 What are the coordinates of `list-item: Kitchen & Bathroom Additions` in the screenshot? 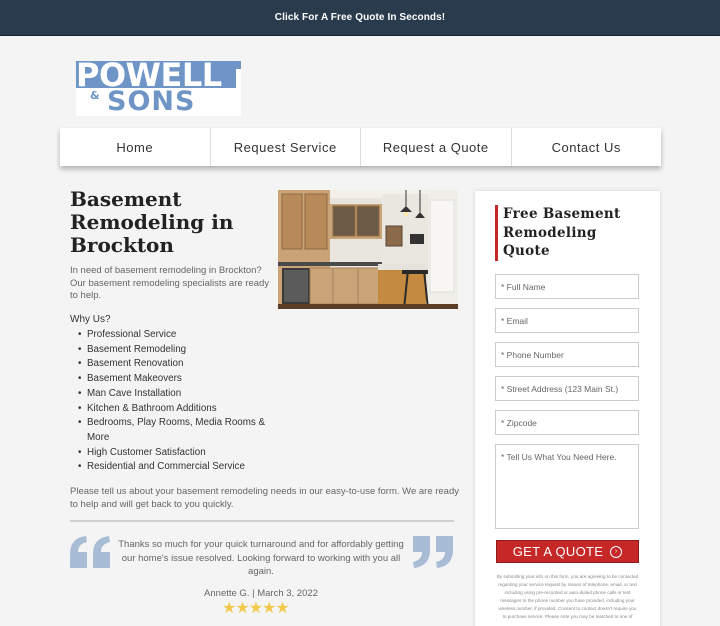 It's located at (178, 409).